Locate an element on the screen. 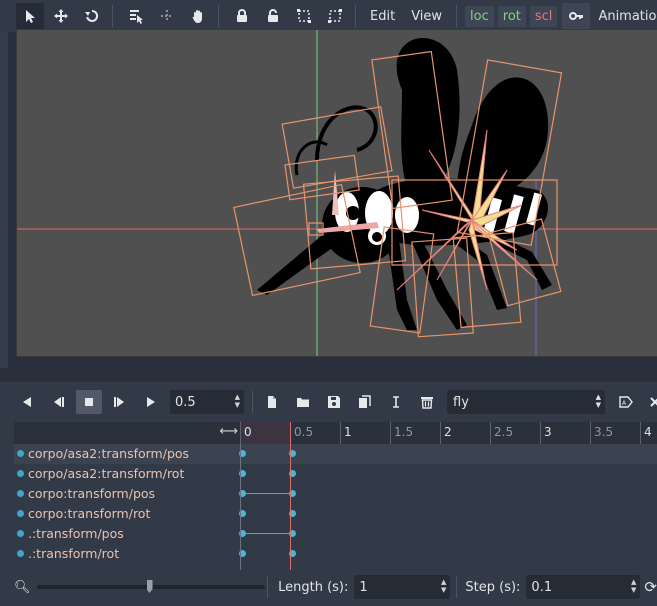  pan-button is located at coordinates (198, 16).